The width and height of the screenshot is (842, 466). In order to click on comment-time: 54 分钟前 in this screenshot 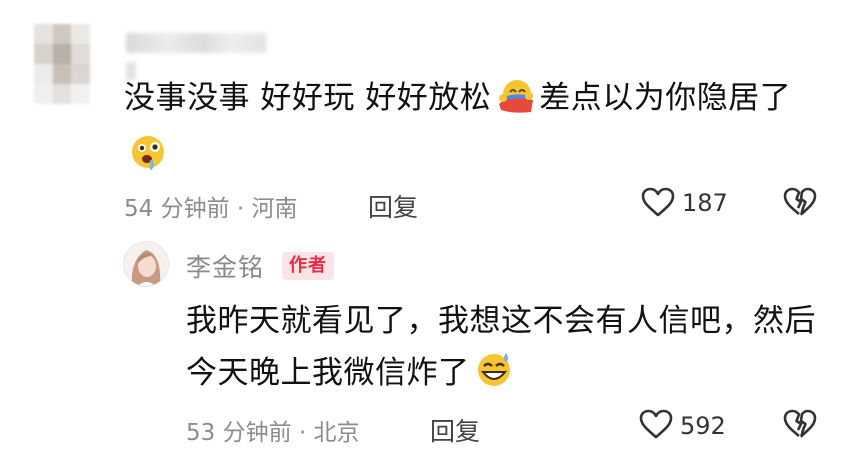, I will do `click(177, 209)`.